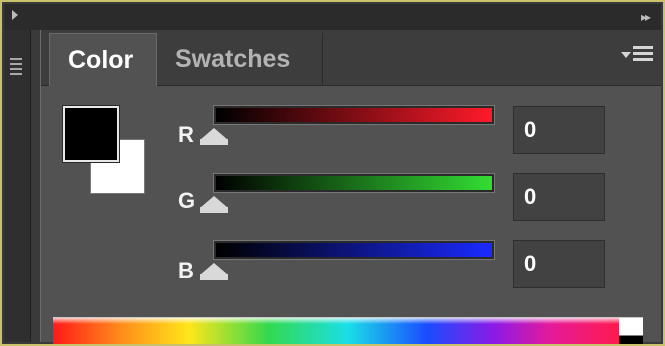 This screenshot has height=346, width=665. What do you see at coordinates (559, 130) in the screenshot?
I see `red-value-input: 0` at bounding box center [559, 130].